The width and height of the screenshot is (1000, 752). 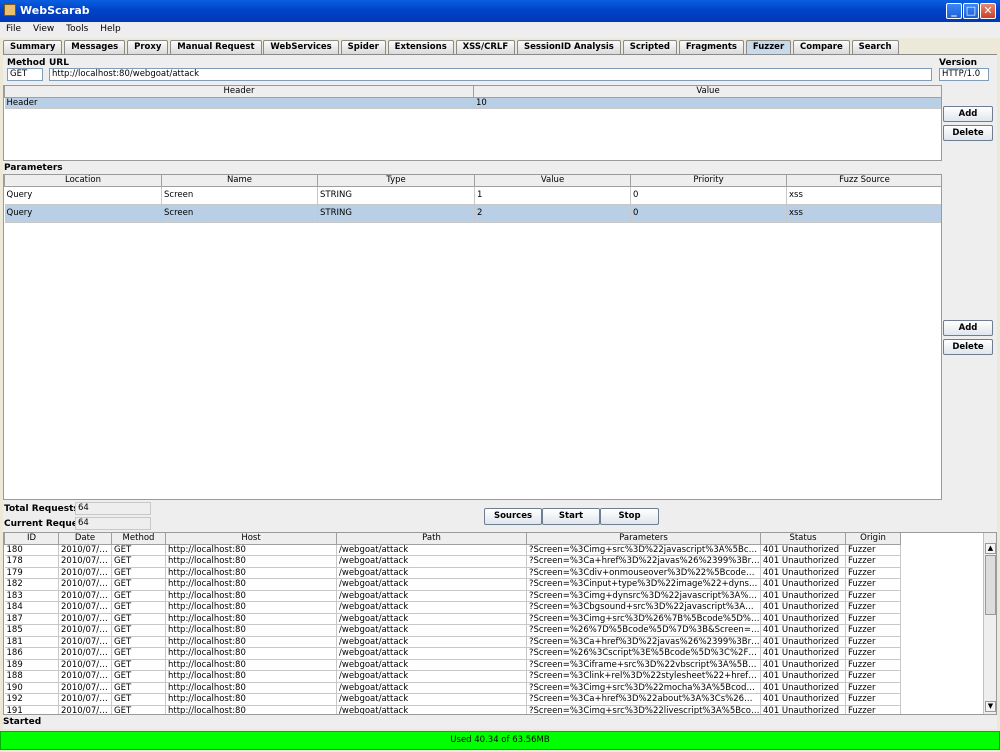 What do you see at coordinates (968, 347) in the screenshot?
I see `param-delete-button: Delete` at bounding box center [968, 347].